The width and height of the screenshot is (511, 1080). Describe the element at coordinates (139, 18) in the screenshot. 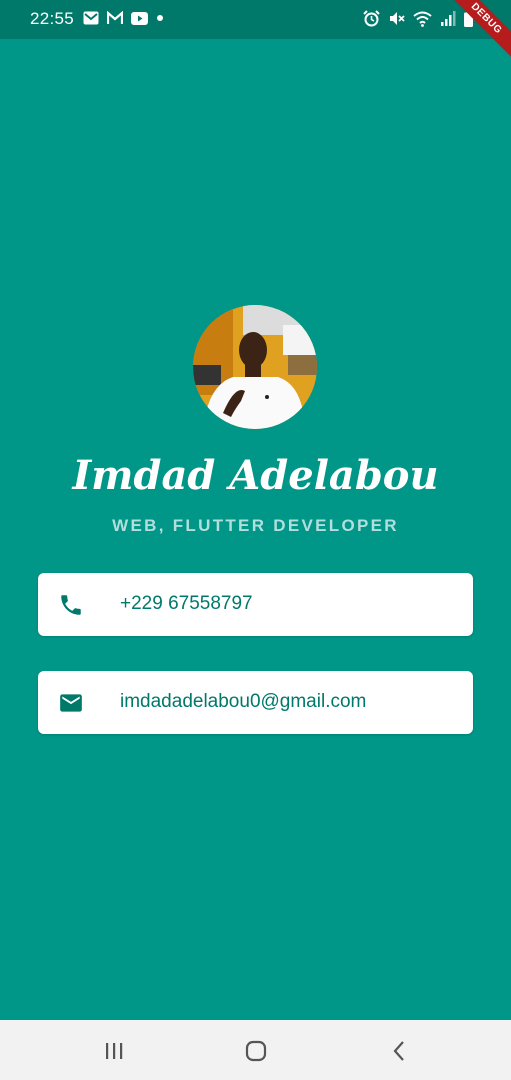

I see `youtube-icon` at that location.